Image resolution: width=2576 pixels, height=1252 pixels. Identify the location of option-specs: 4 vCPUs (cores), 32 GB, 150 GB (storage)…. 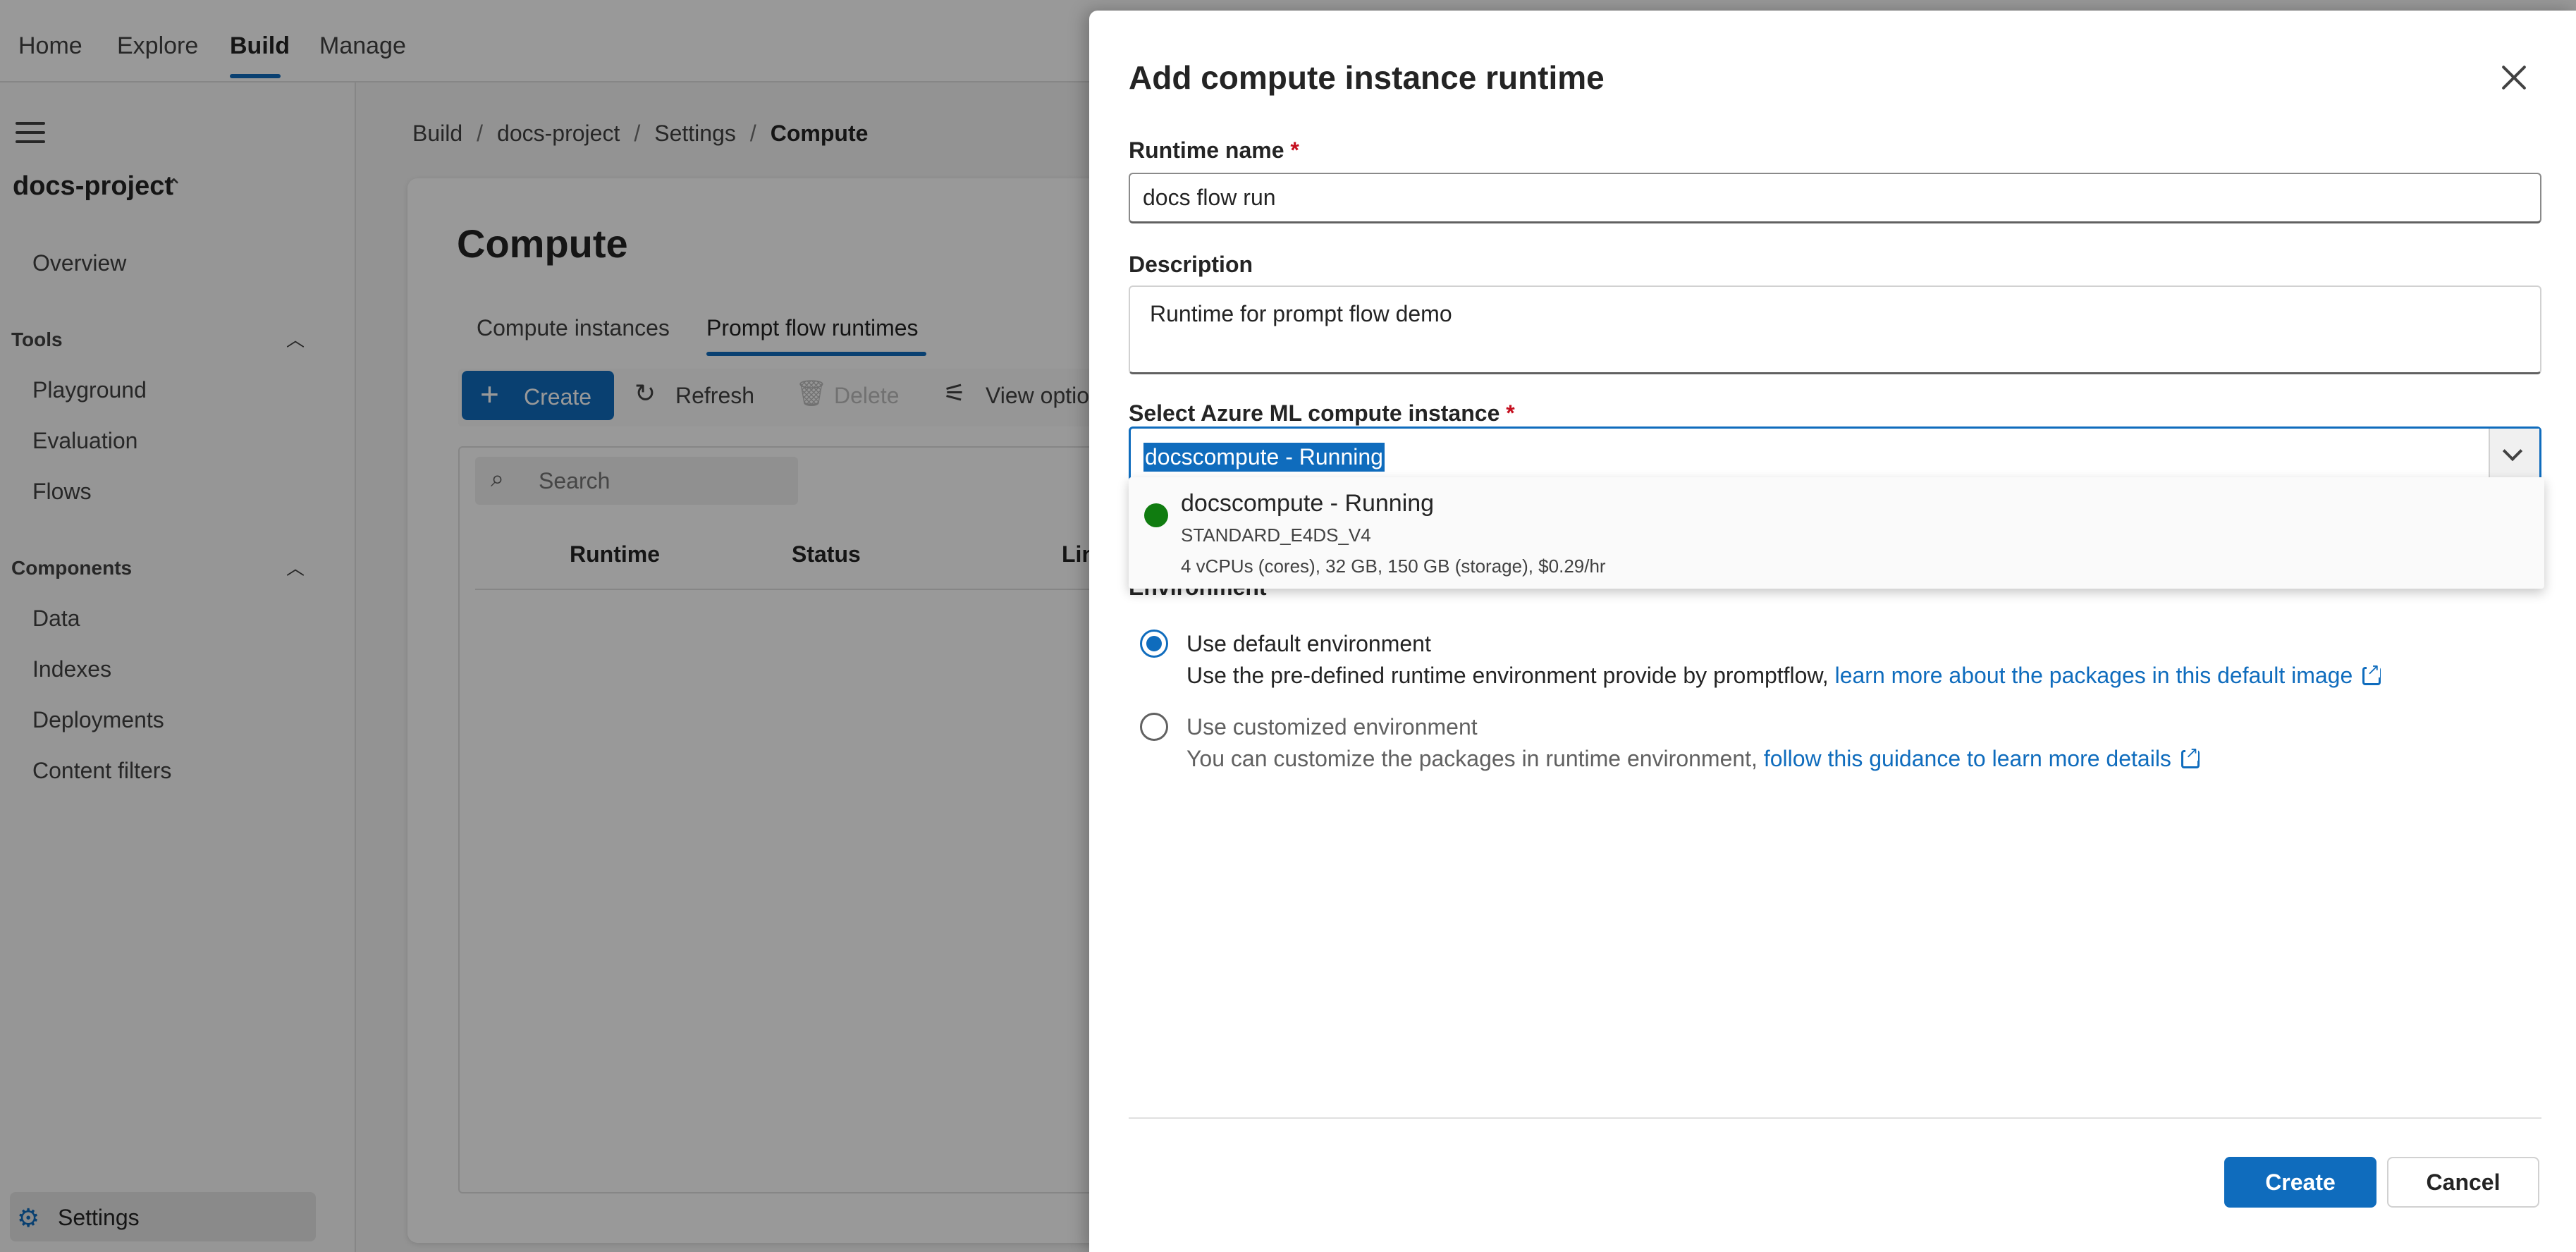
(1393, 566).